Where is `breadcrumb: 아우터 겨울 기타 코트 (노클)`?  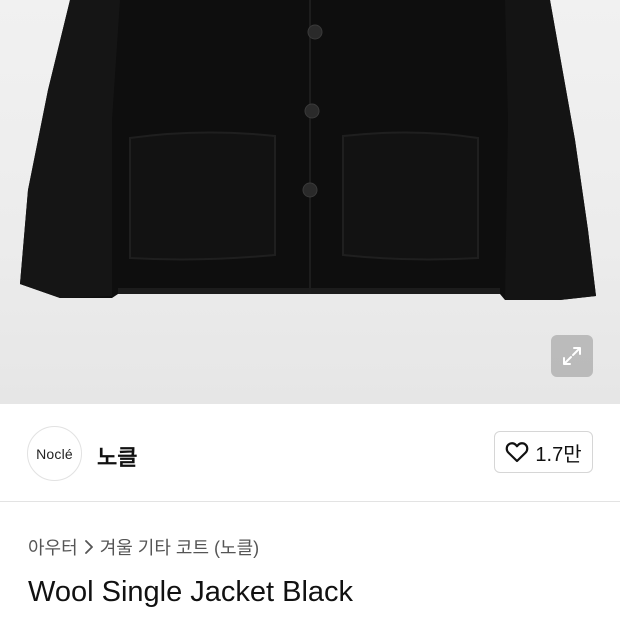 breadcrumb: 아우터 겨울 기타 코트 (노클) is located at coordinates (143, 547).